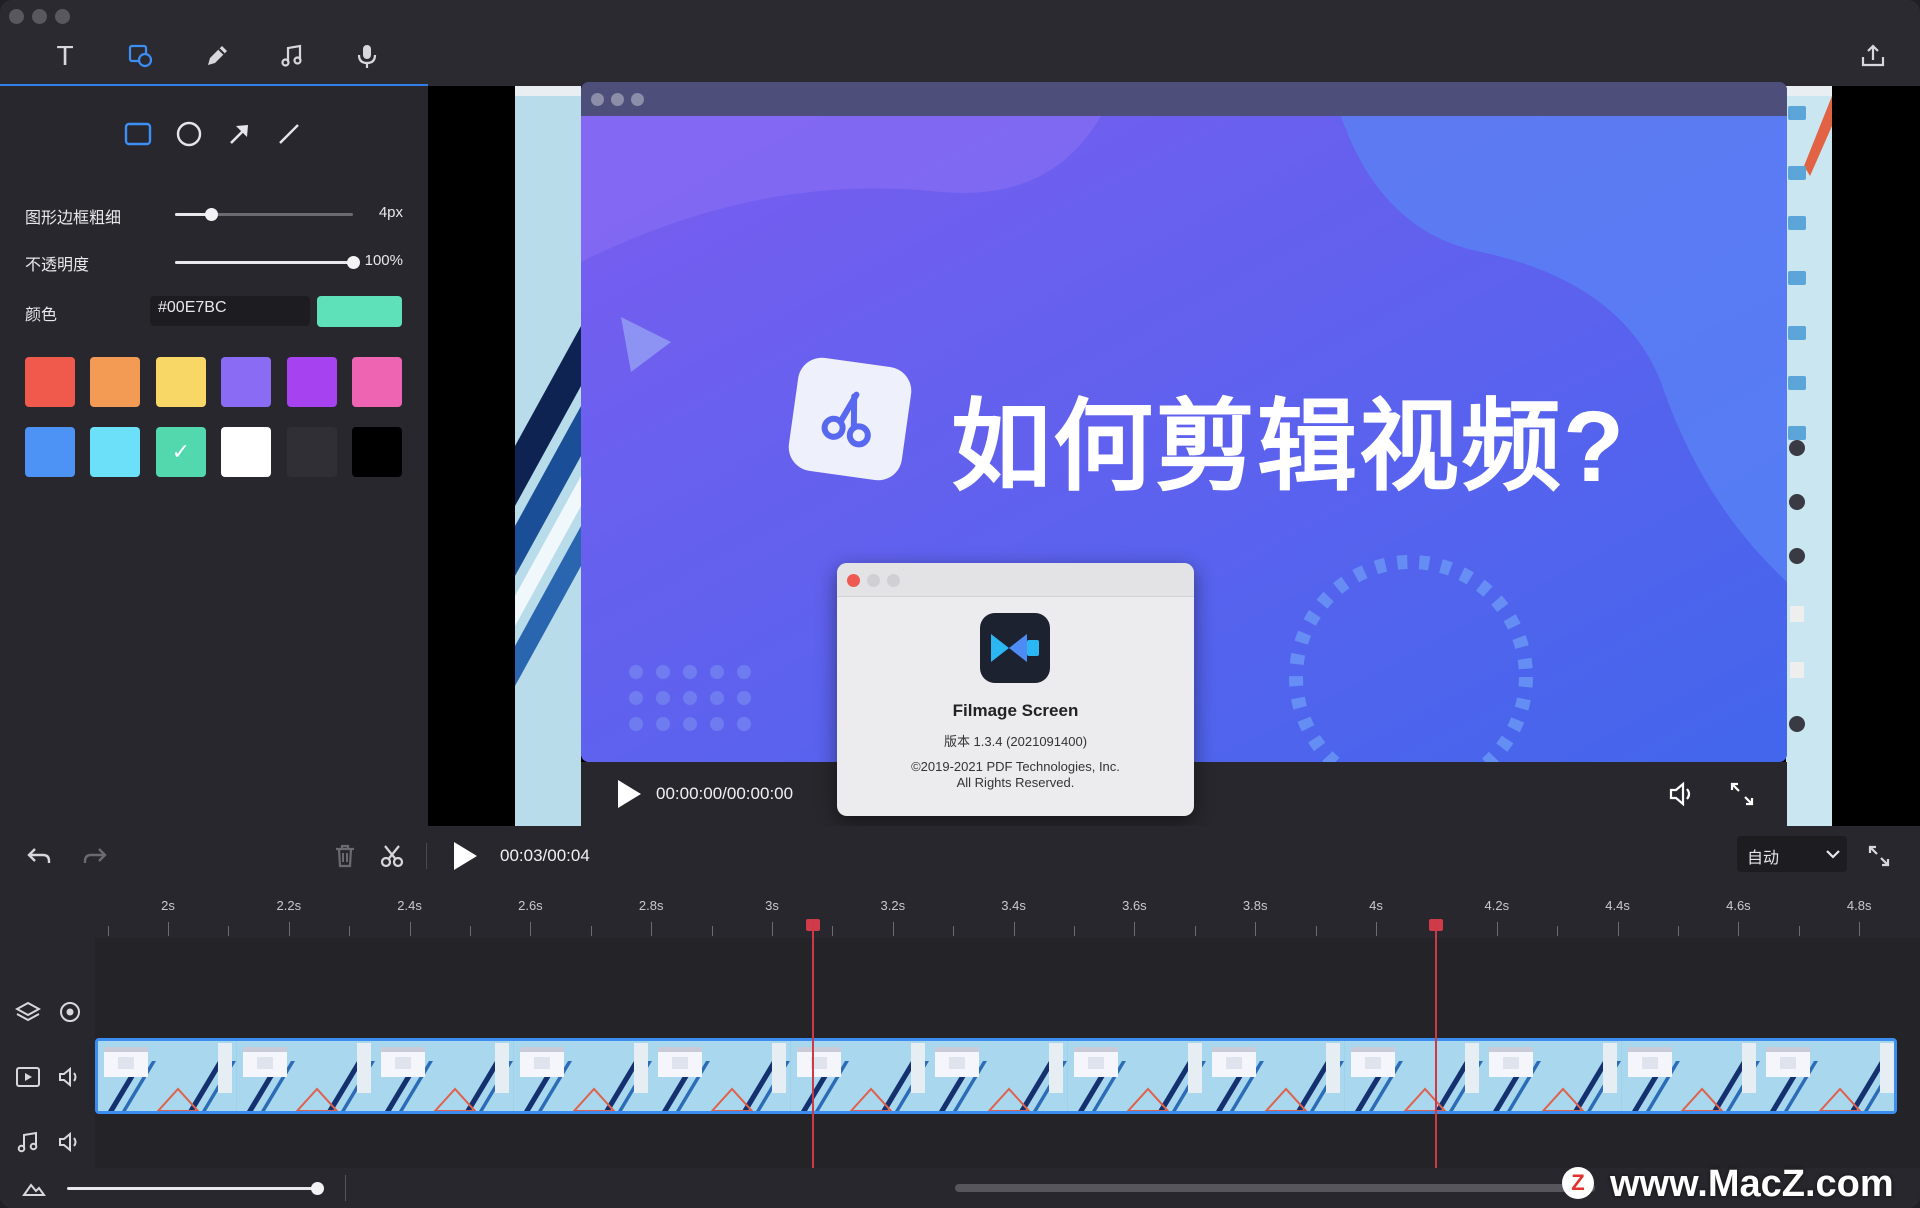 This screenshot has width=1920, height=1208. Describe the element at coordinates (893, 905) in the screenshot. I see `ruler-tick-label: 3.2s` at that location.